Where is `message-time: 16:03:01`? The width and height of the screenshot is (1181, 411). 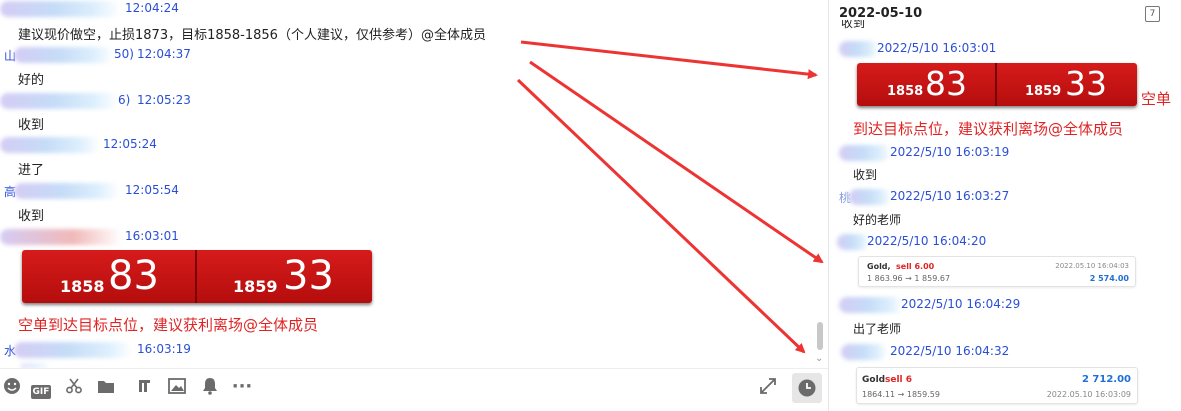
message-time: 16:03:01 is located at coordinates (152, 236).